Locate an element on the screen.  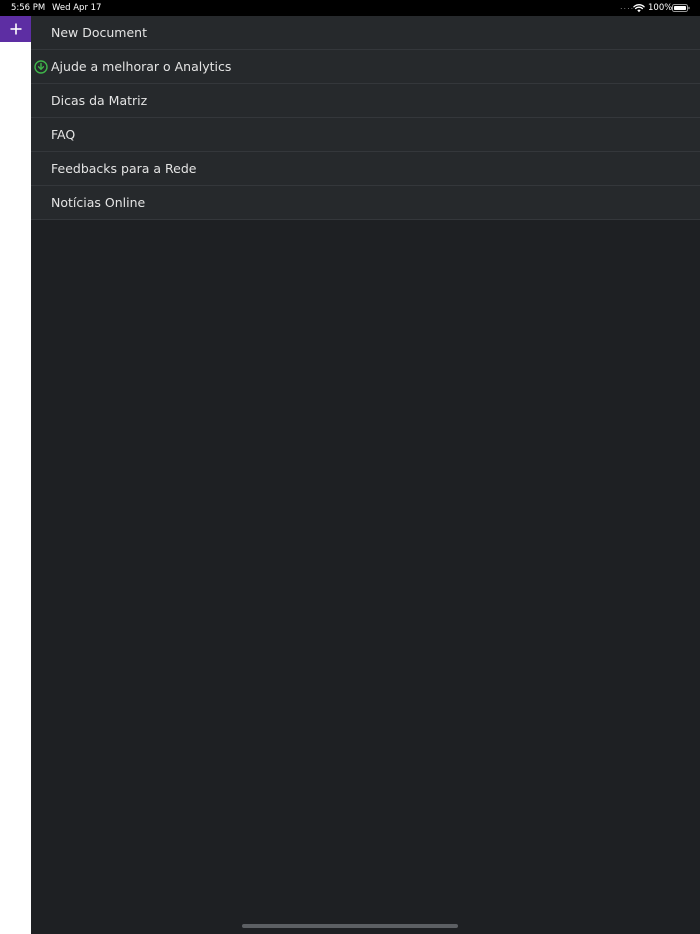
status-bar: 5:56 PM Wed Apr 17 .... 100% is located at coordinates (350, 8).